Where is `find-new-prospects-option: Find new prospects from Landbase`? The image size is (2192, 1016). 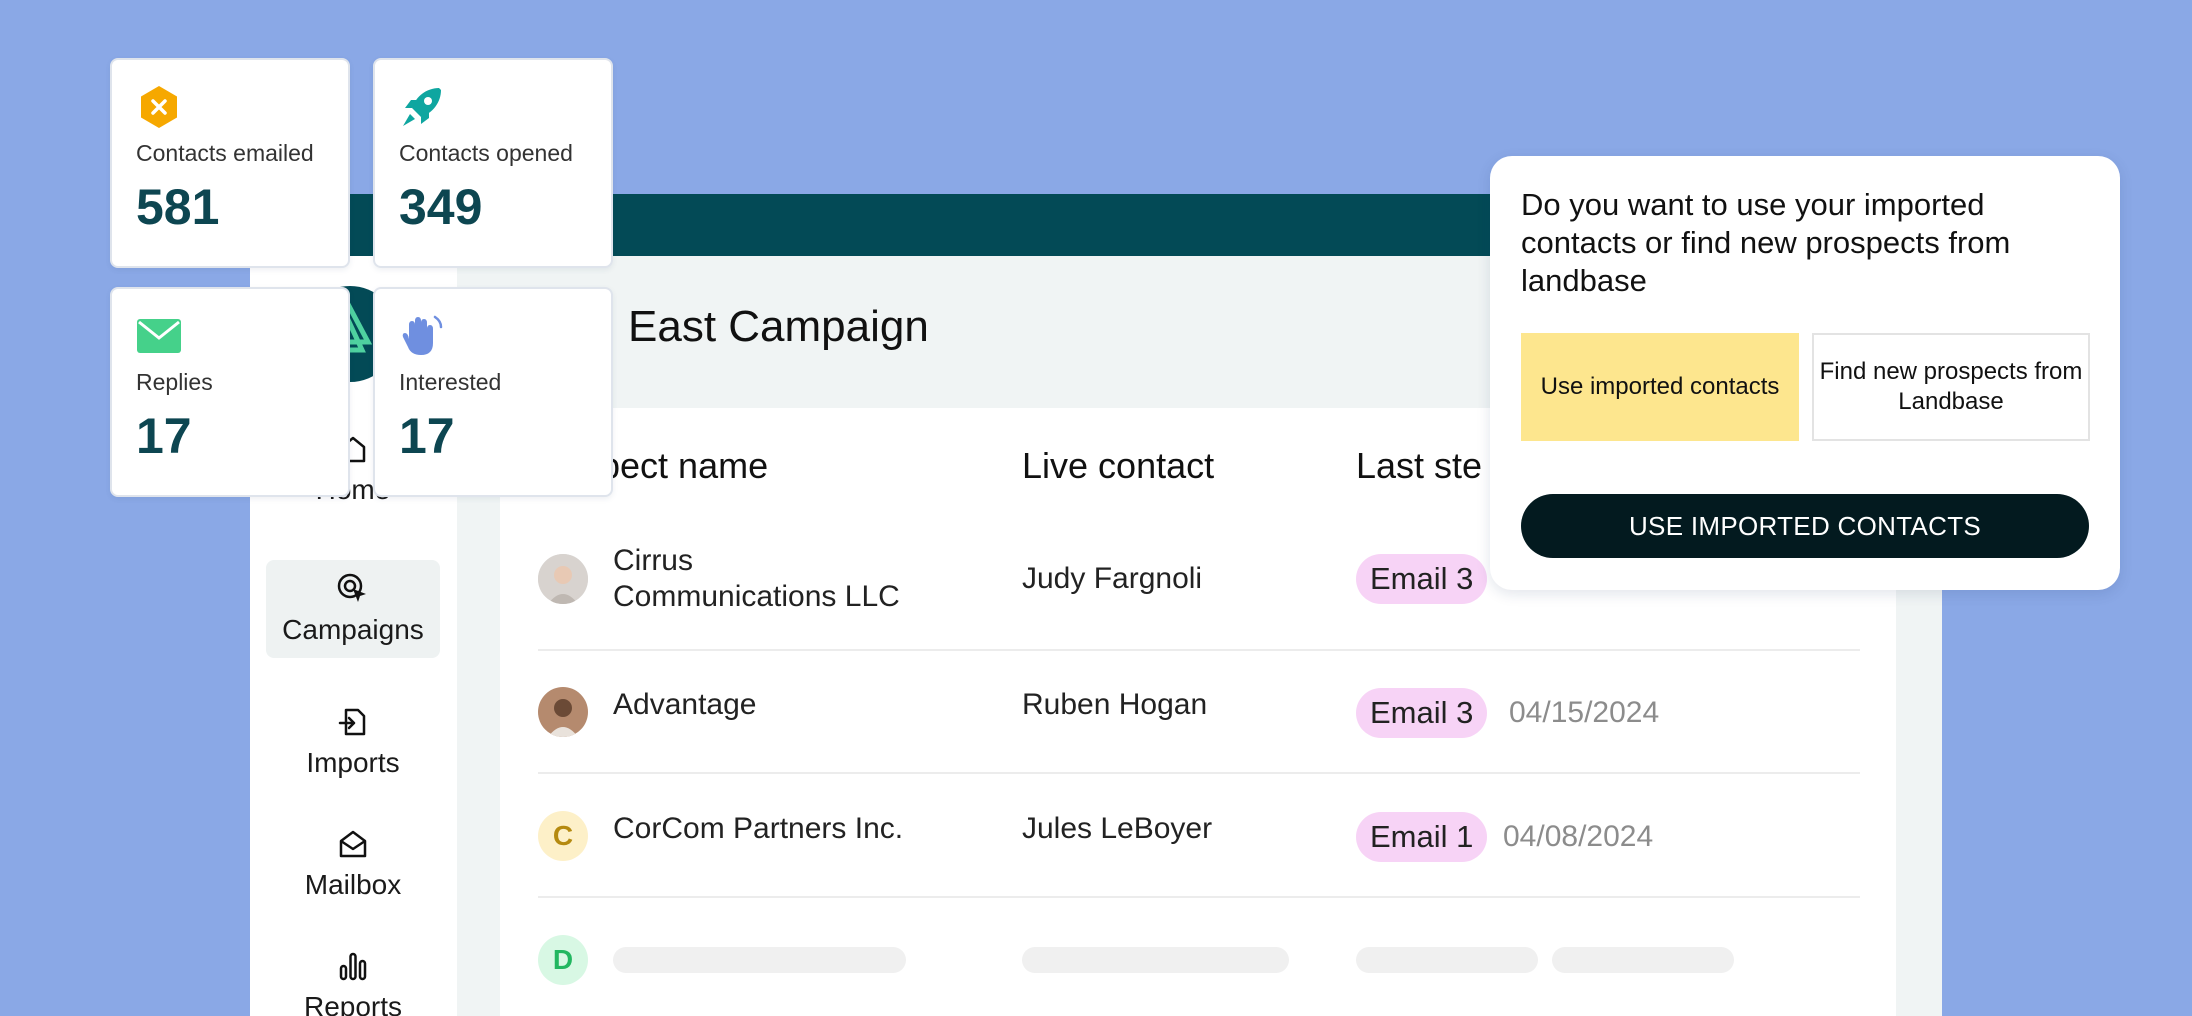 find-new-prospects-option: Find new prospects from Landbase is located at coordinates (1951, 387).